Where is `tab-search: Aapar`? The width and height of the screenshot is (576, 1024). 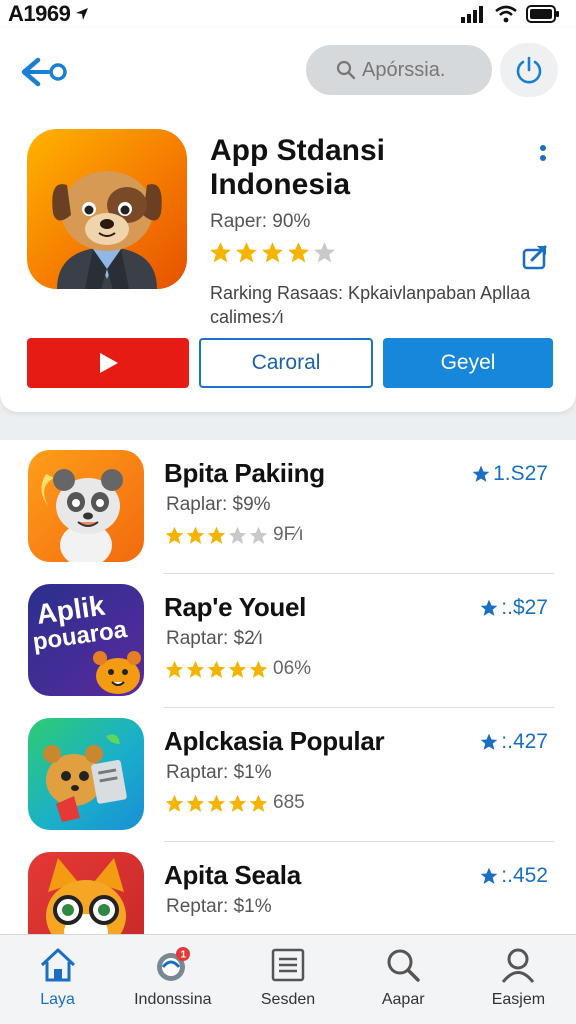 tab-search: Aapar is located at coordinates (403, 979).